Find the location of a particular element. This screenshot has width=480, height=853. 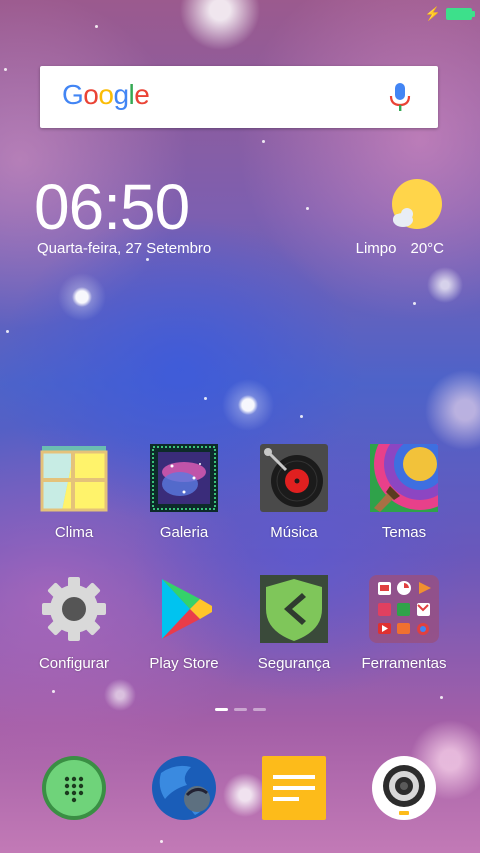

weather-condition: Limpo is located at coordinates (376, 248).